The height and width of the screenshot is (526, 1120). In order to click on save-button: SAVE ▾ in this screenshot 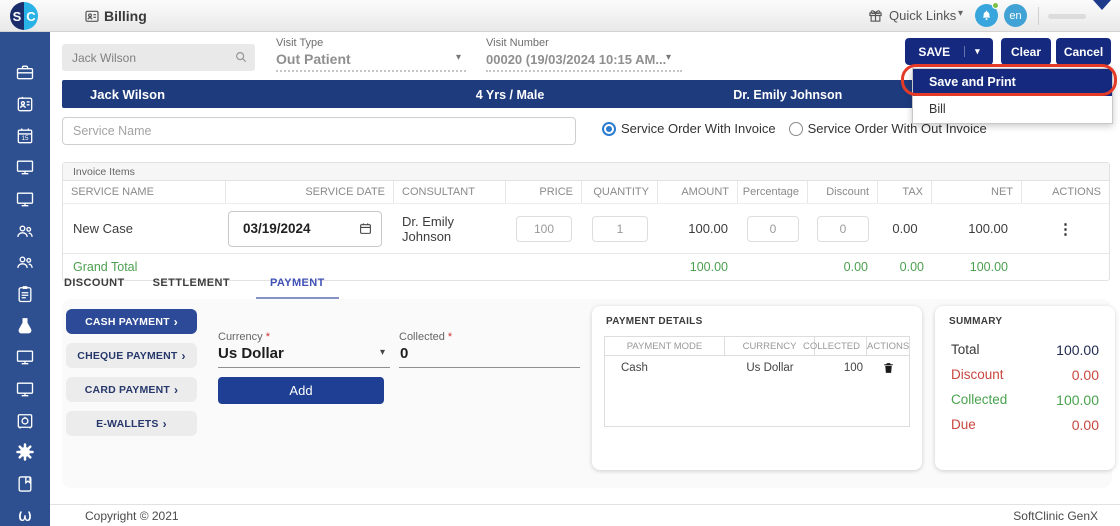, I will do `click(949, 51)`.